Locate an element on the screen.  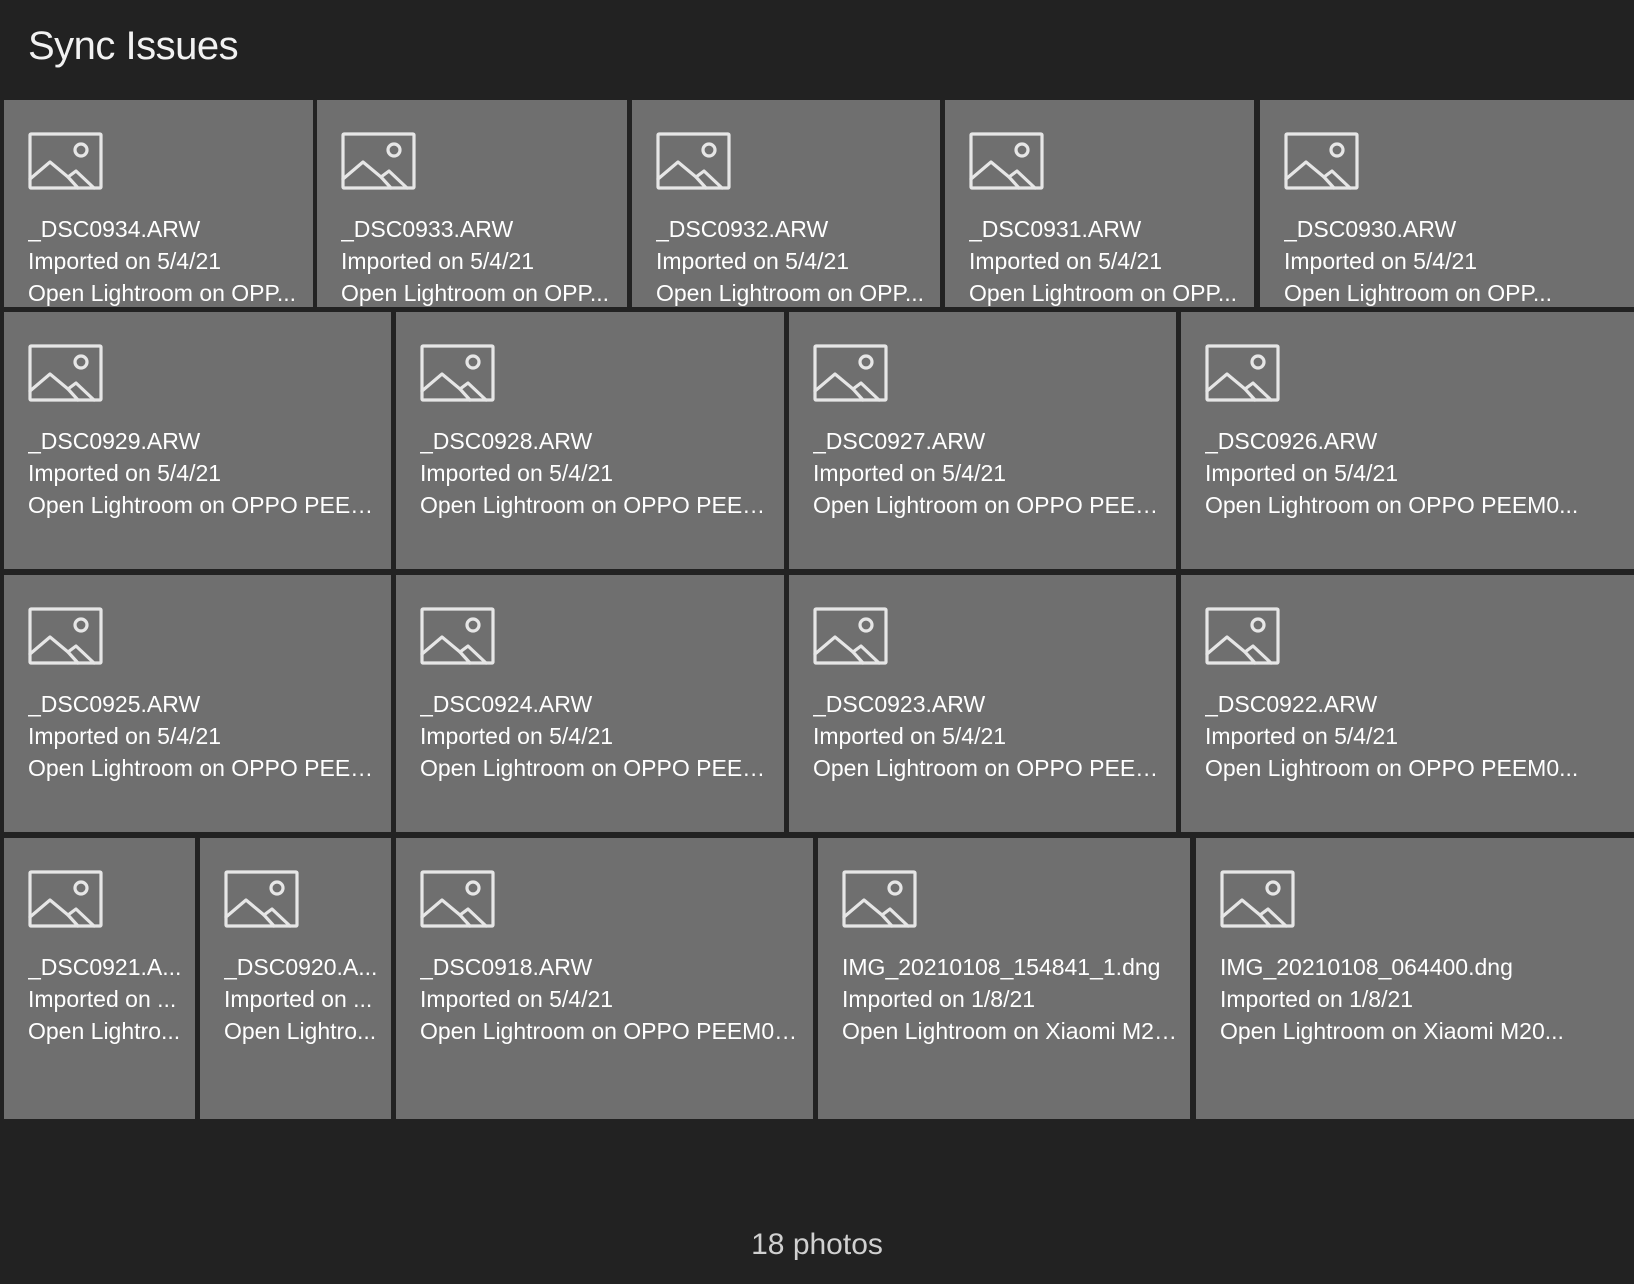
photo-filename: _DSC0928.ARW is located at coordinates (506, 441).